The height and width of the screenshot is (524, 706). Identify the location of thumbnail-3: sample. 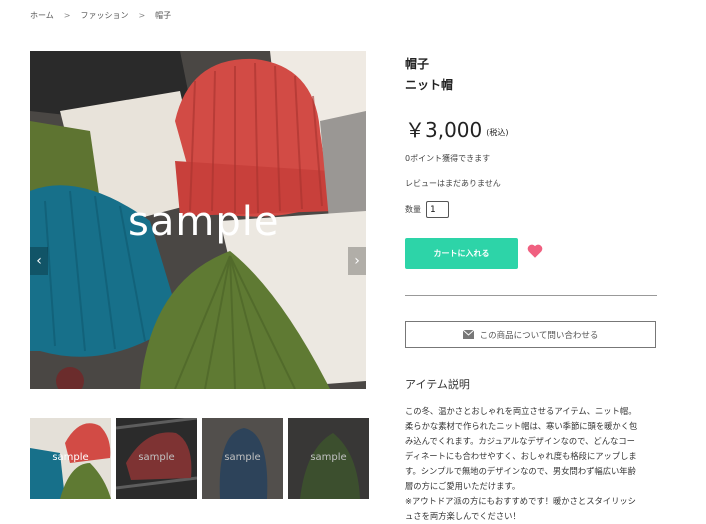
(242, 458).